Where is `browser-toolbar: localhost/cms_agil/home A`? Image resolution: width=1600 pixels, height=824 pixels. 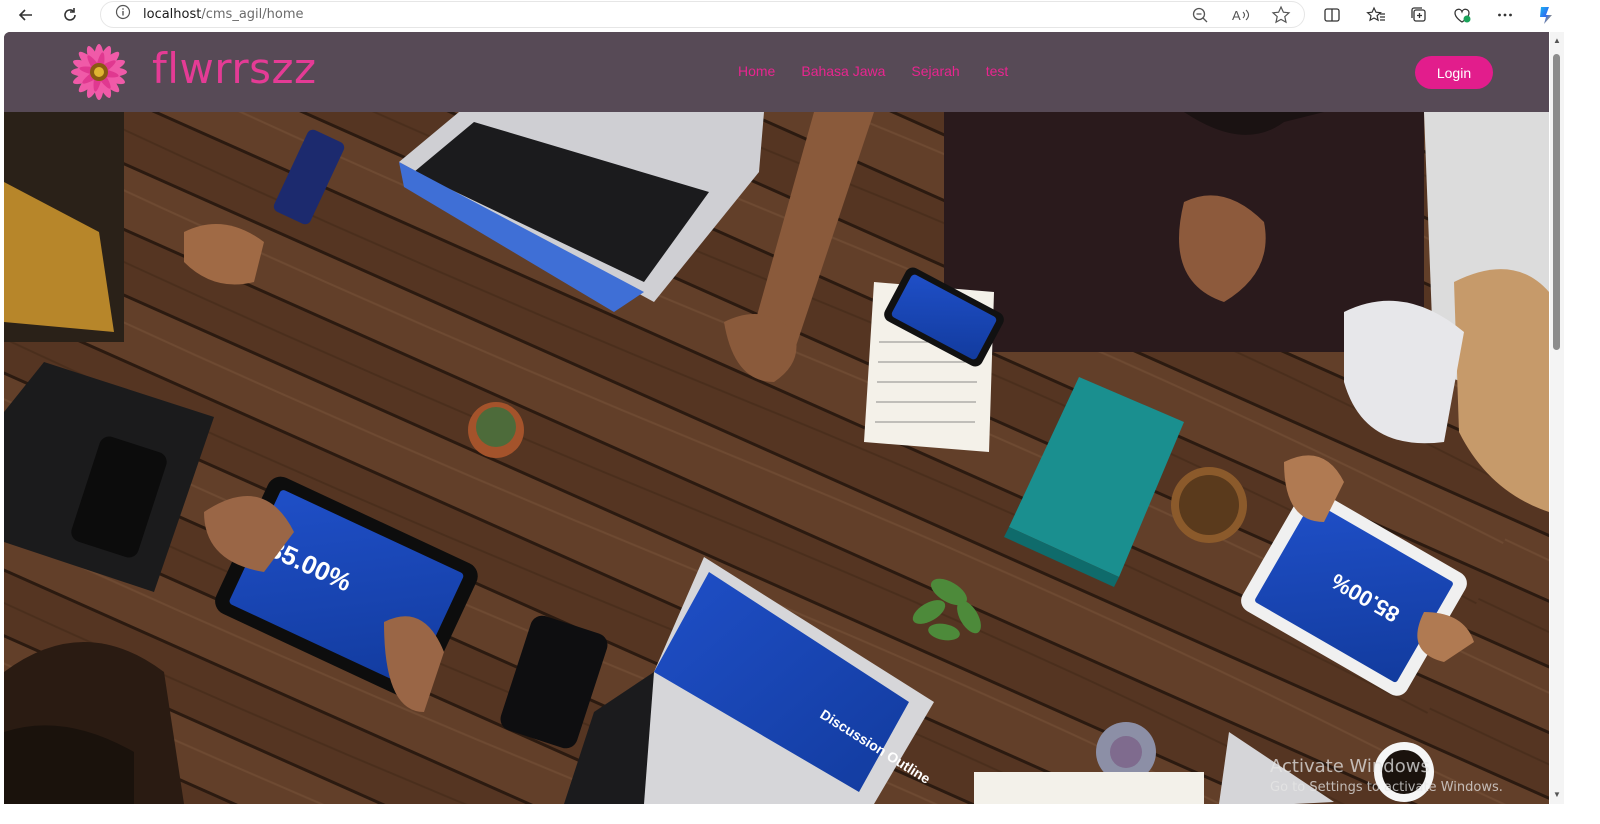 browser-toolbar: localhost/cms_agil/home A is located at coordinates (800, 15).